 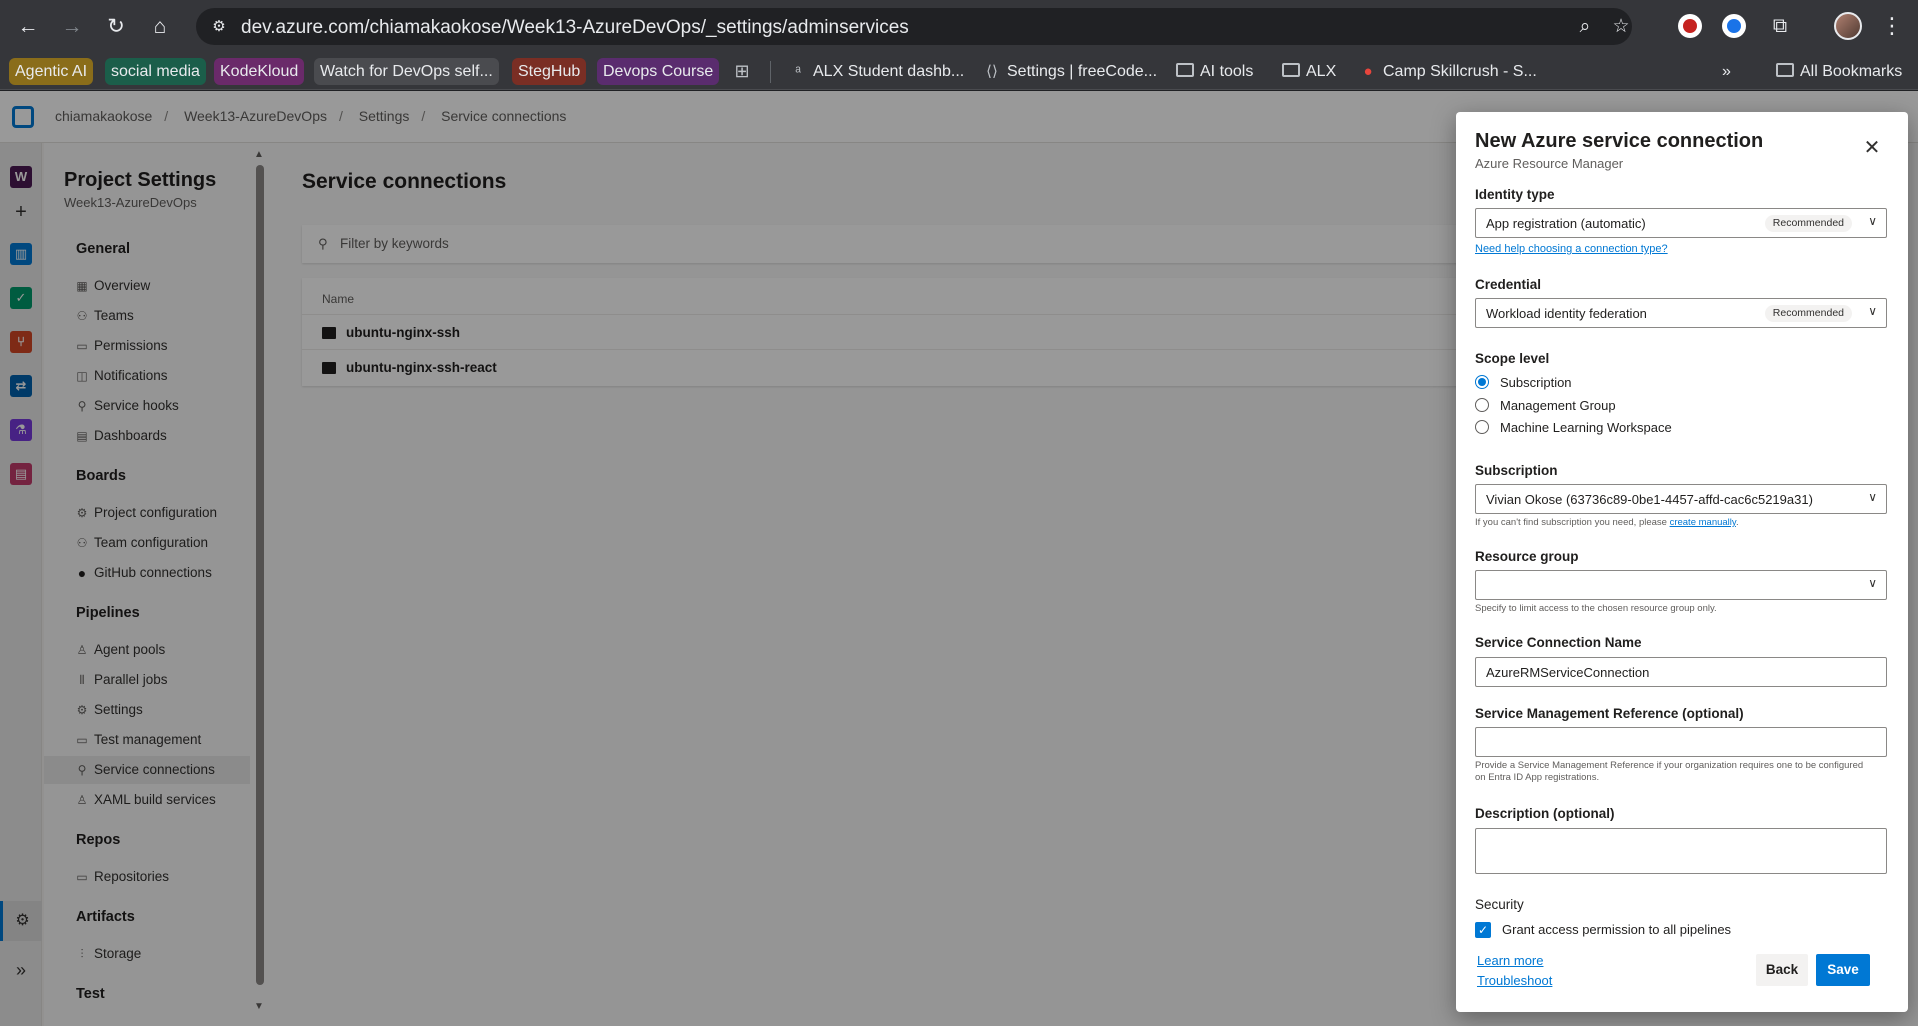 What do you see at coordinates (1619, 141) in the screenshot?
I see `panel-title: New Azure service connection` at bounding box center [1619, 141].